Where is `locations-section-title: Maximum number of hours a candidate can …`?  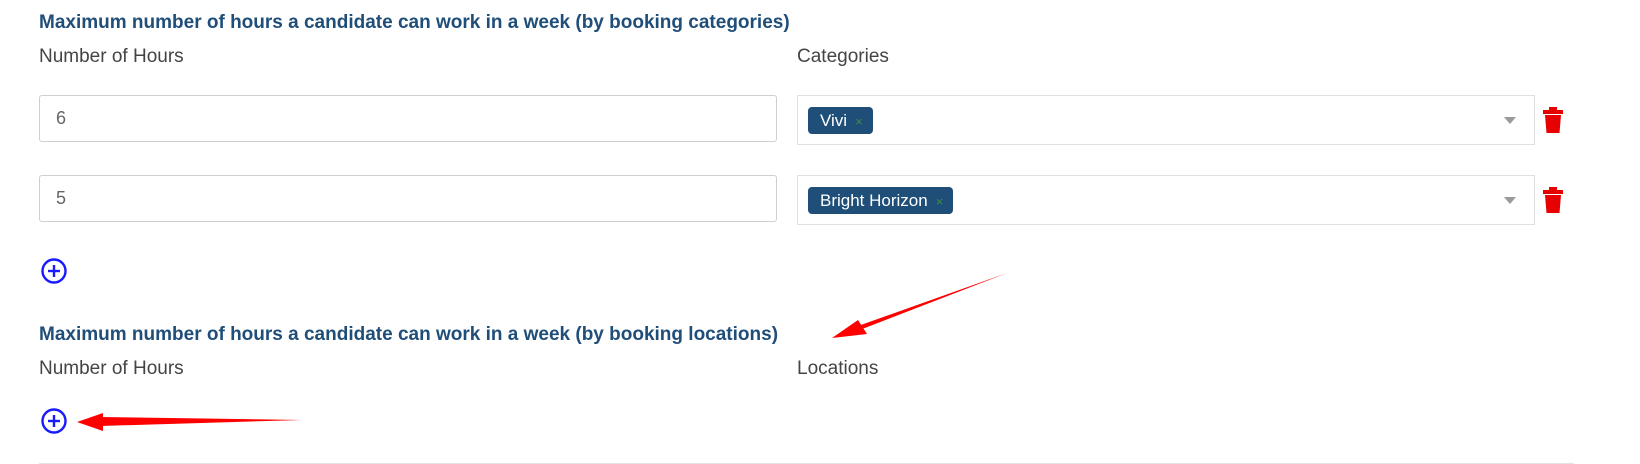
locations-section-title: Maximum number of hours a candidate can … is located at coordinates (409, 334).